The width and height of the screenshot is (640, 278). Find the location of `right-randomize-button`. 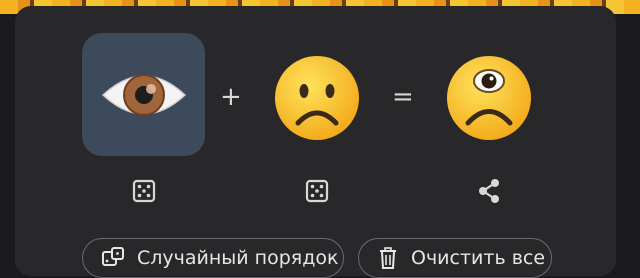

right-randomize-button is located at coordinates (317, 191).